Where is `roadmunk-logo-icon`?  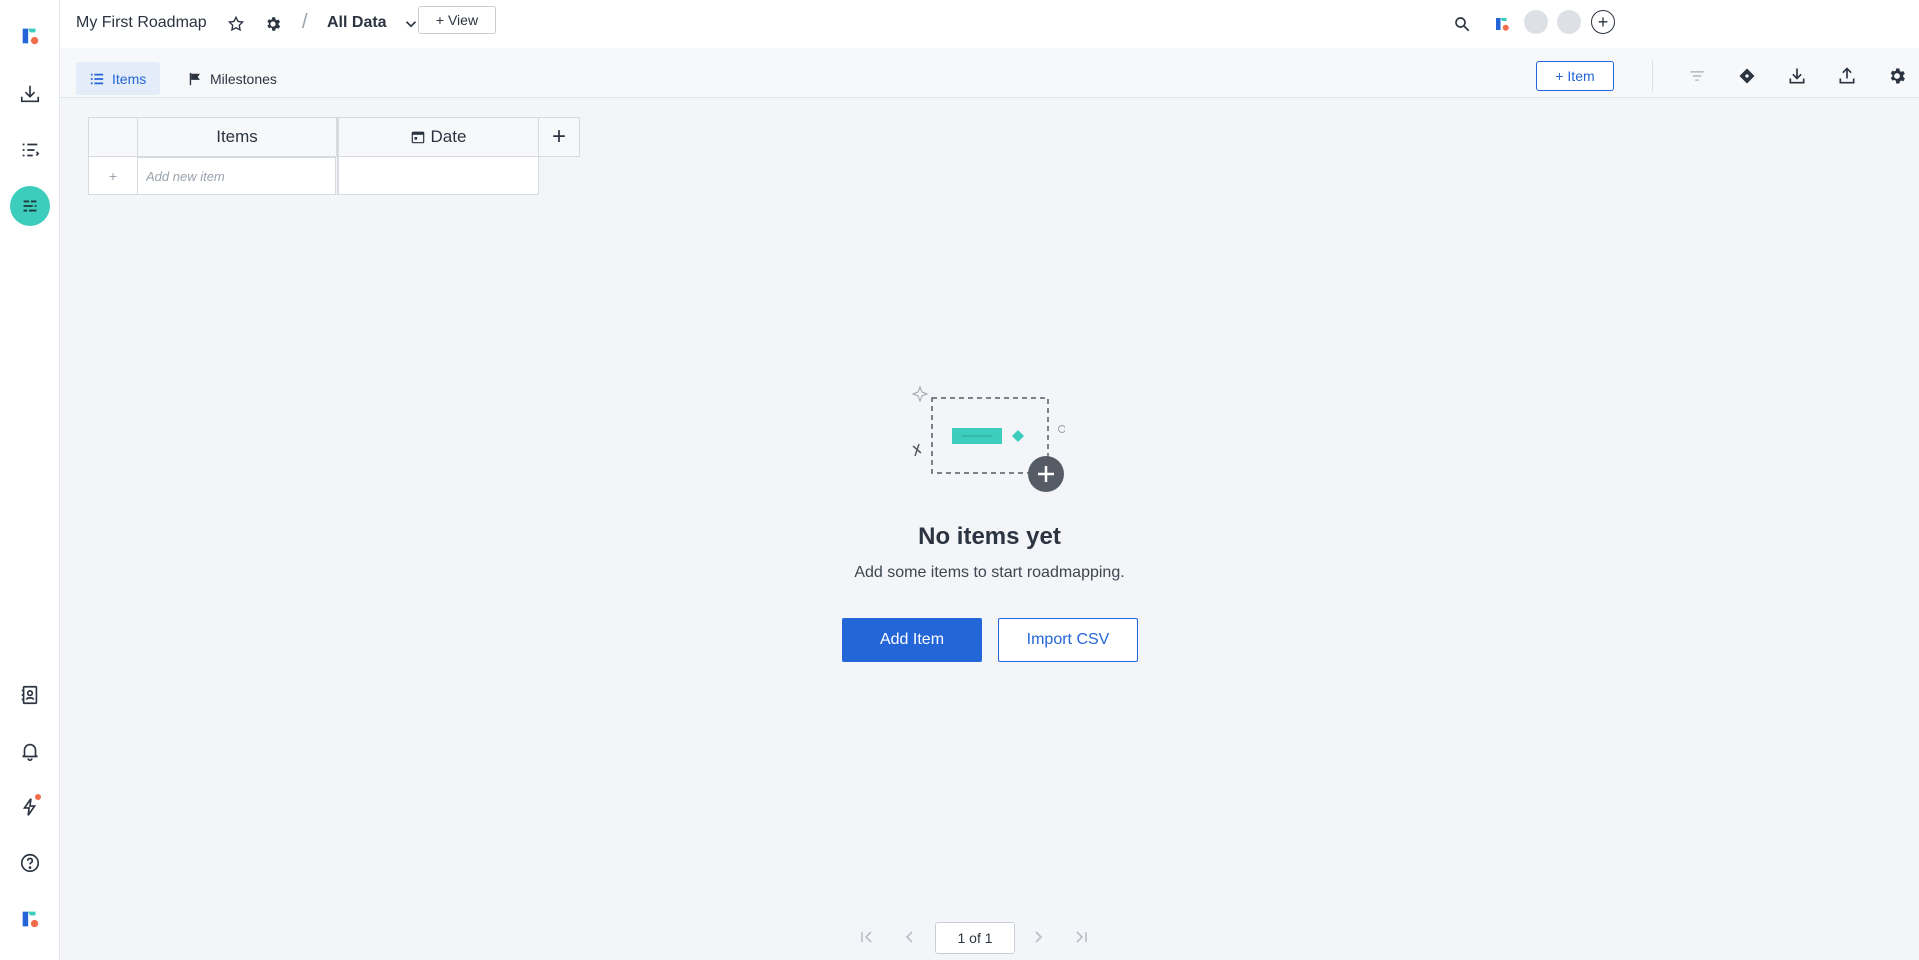
roadmunk-logo-icon is located at coordinates (30, 36).